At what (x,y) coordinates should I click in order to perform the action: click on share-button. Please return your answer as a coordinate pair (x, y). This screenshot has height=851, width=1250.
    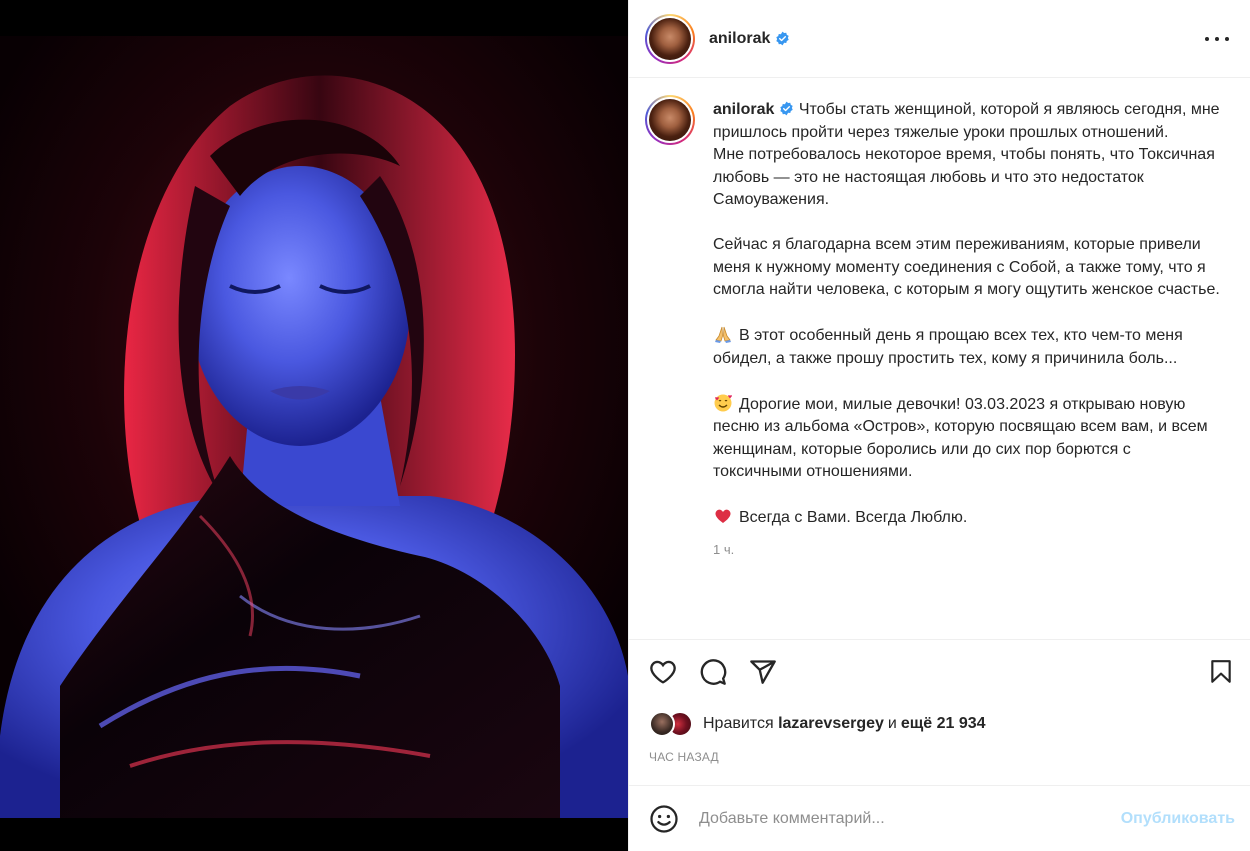
    Looking at the image, I should click on (763, 672).